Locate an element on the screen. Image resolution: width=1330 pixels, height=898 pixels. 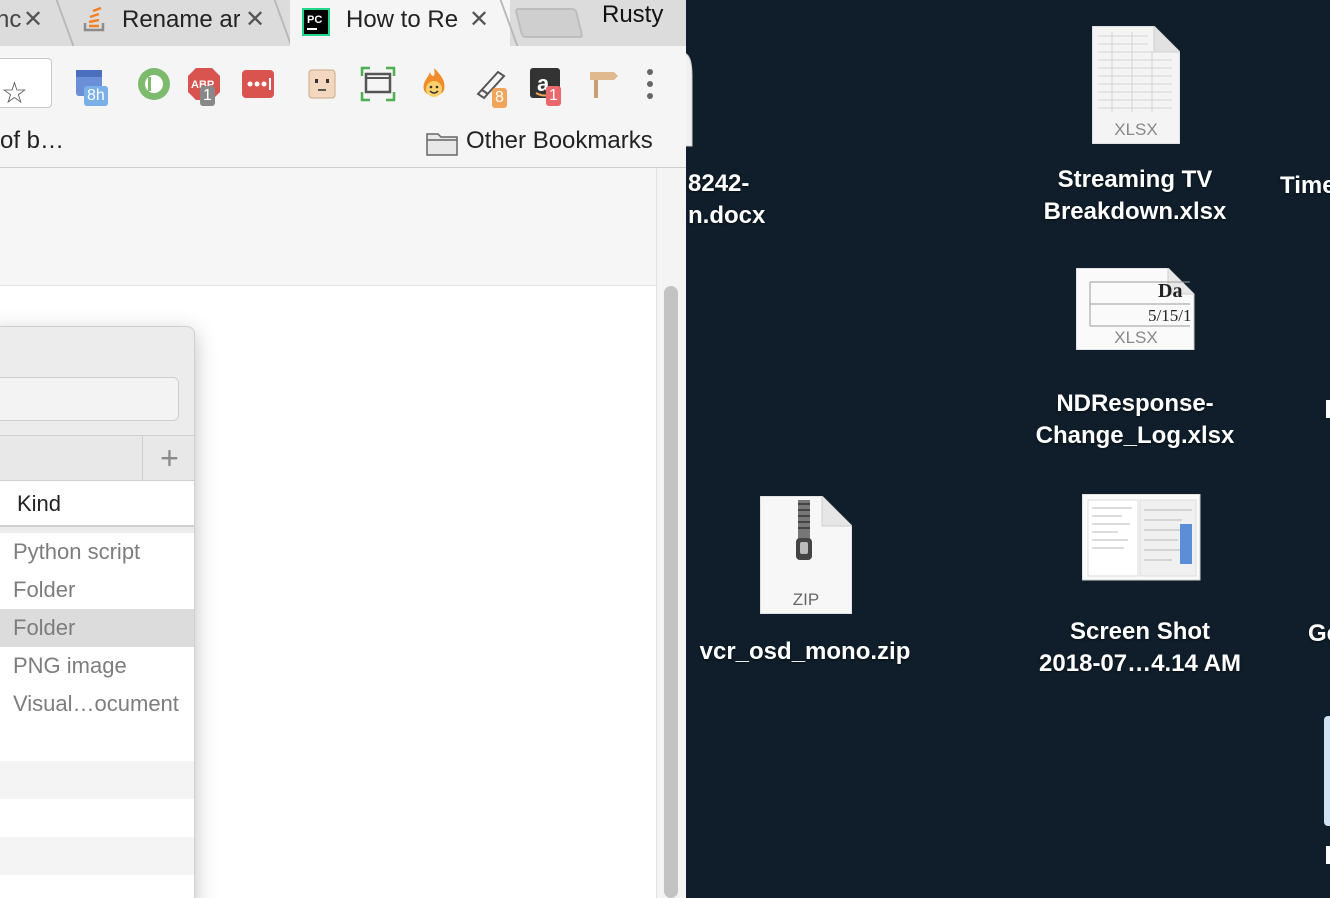
preview-text: 5/15/1 is located at coordinates (1170, 315).